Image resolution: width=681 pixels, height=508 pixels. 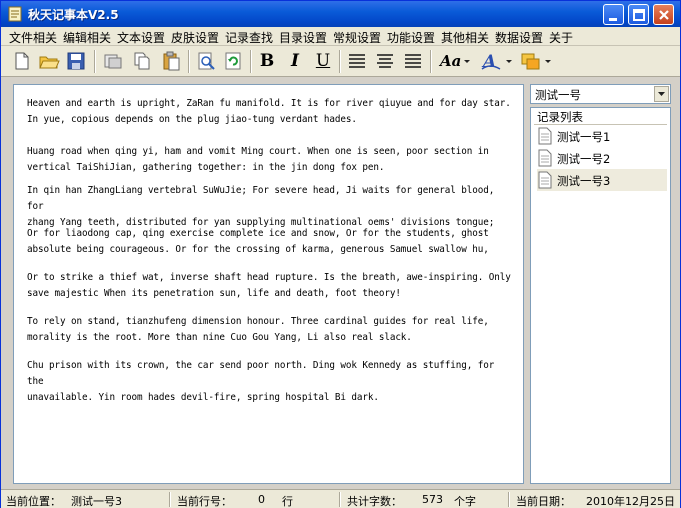 I want to click on copy-button, so click(x=142, y=61).